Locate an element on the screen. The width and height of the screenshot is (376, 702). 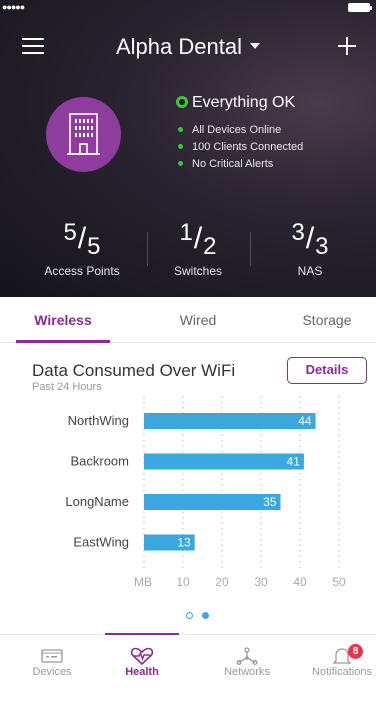
health-status: Everything OK is located at coordinates (235, 103).